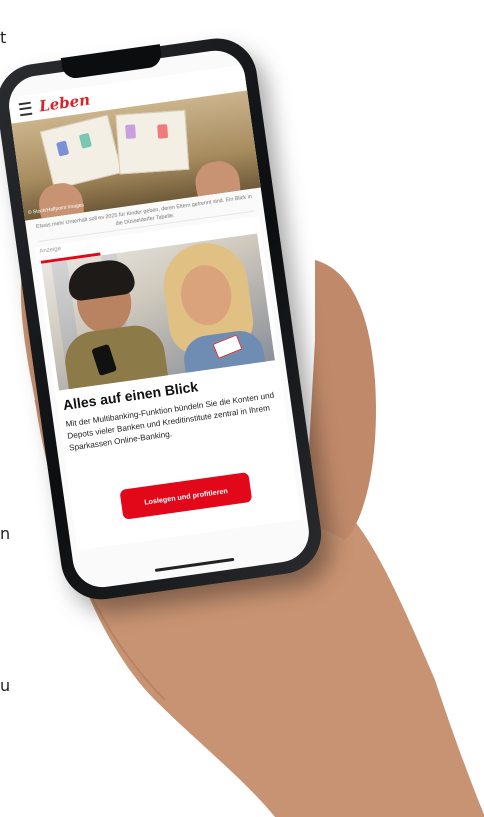 This screenshot has width=484, height=817. Describe the element at coordinates (25, 108) in the screenshot. I see `menu-icon` at that location.